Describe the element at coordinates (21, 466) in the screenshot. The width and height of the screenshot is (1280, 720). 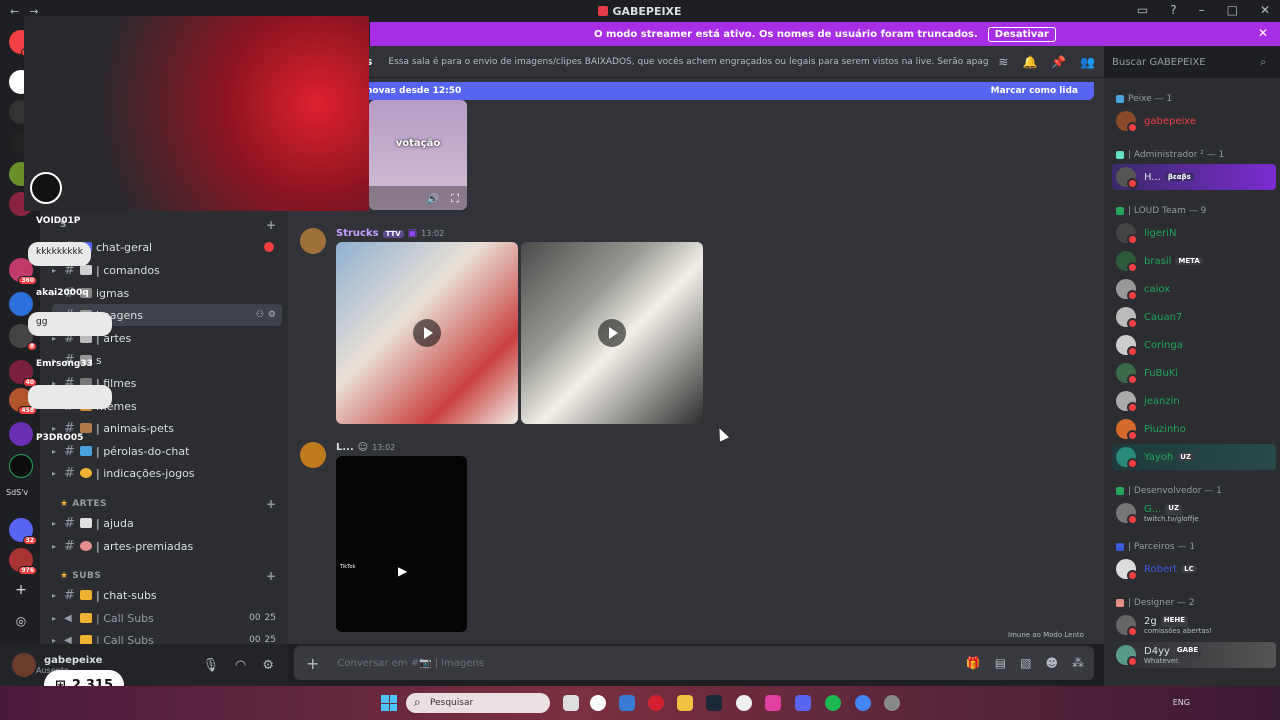
I see `loud-server-icon` at that location.